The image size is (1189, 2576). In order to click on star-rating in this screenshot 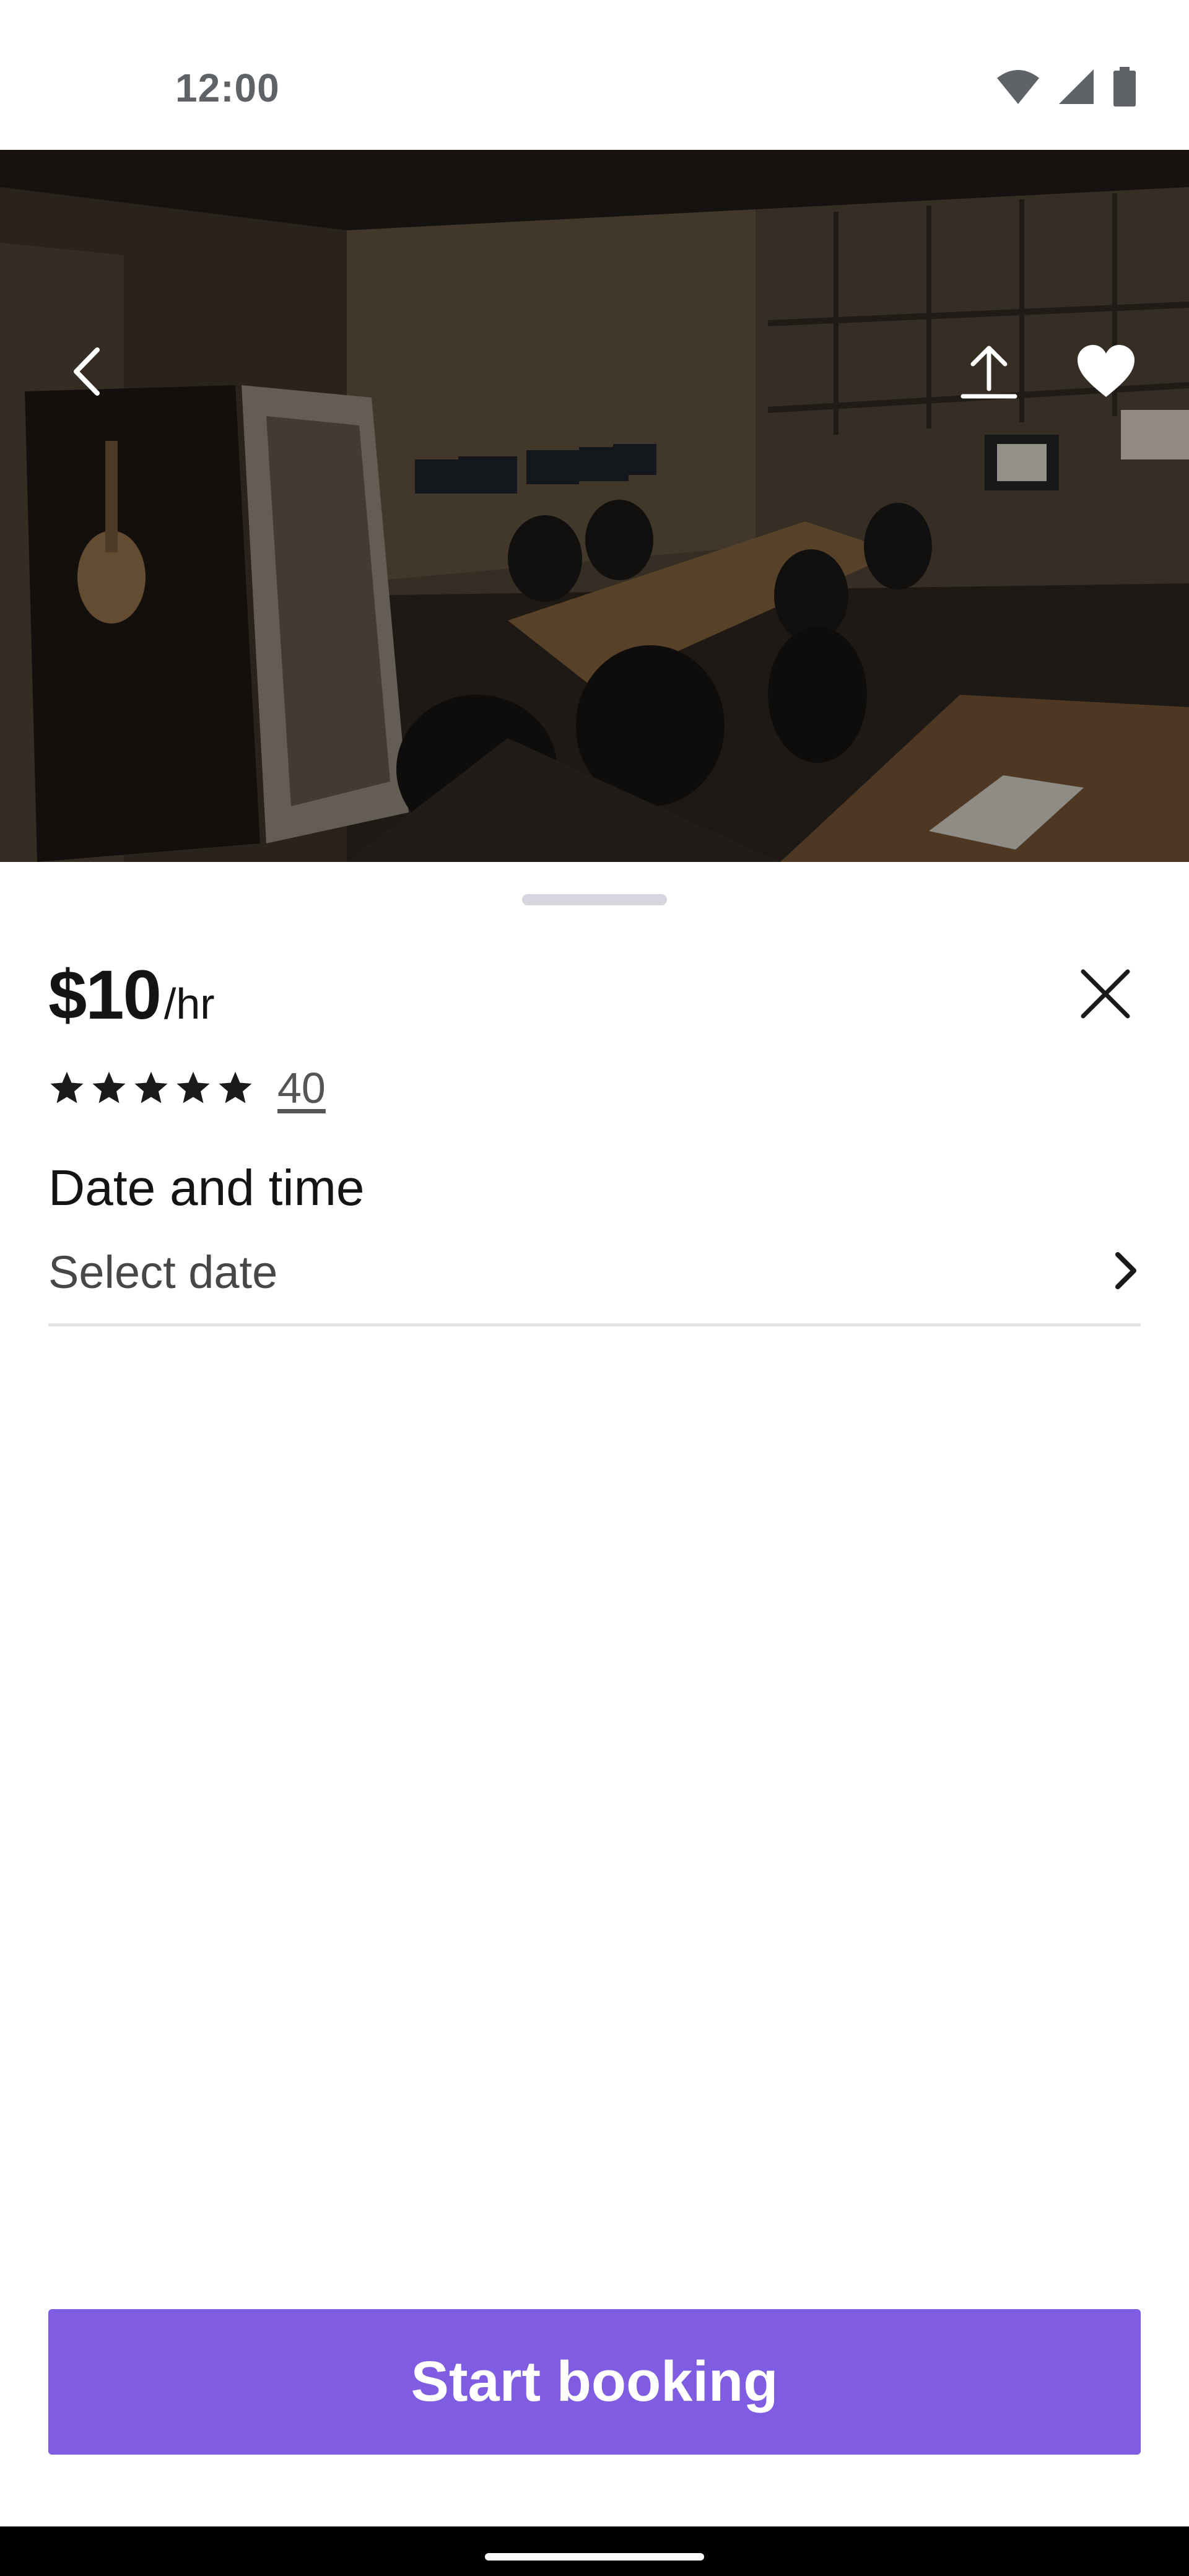, I will do `click(151, 1088)`.